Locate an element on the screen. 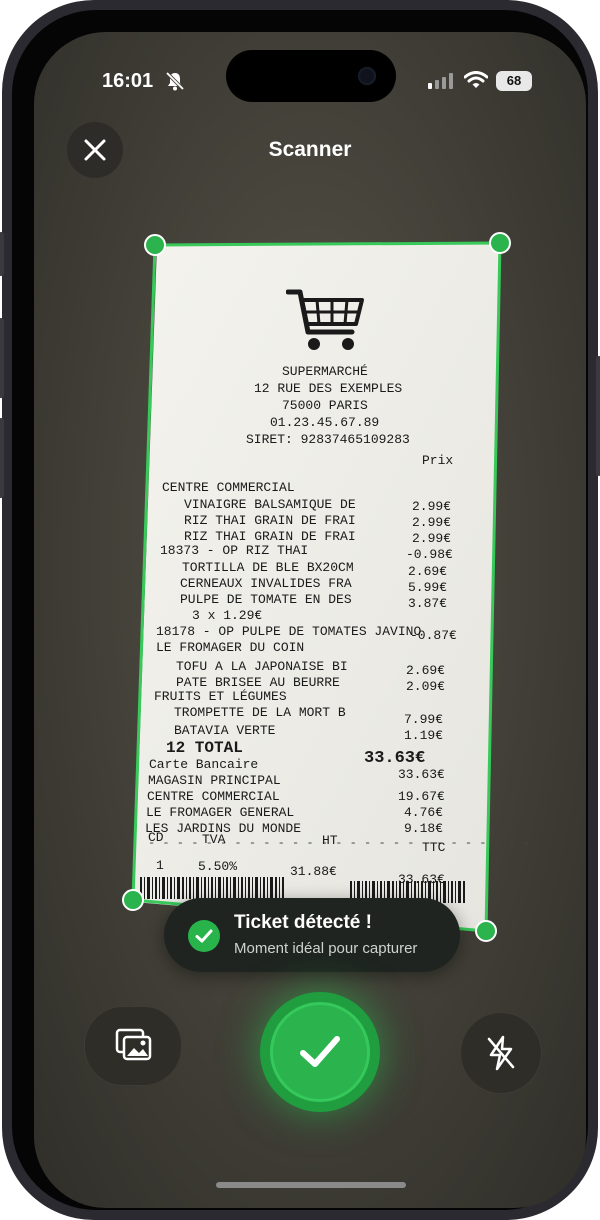 This screenshot has width=600, height=1220. capture-button-inner is located at coordinates (320, 1052).